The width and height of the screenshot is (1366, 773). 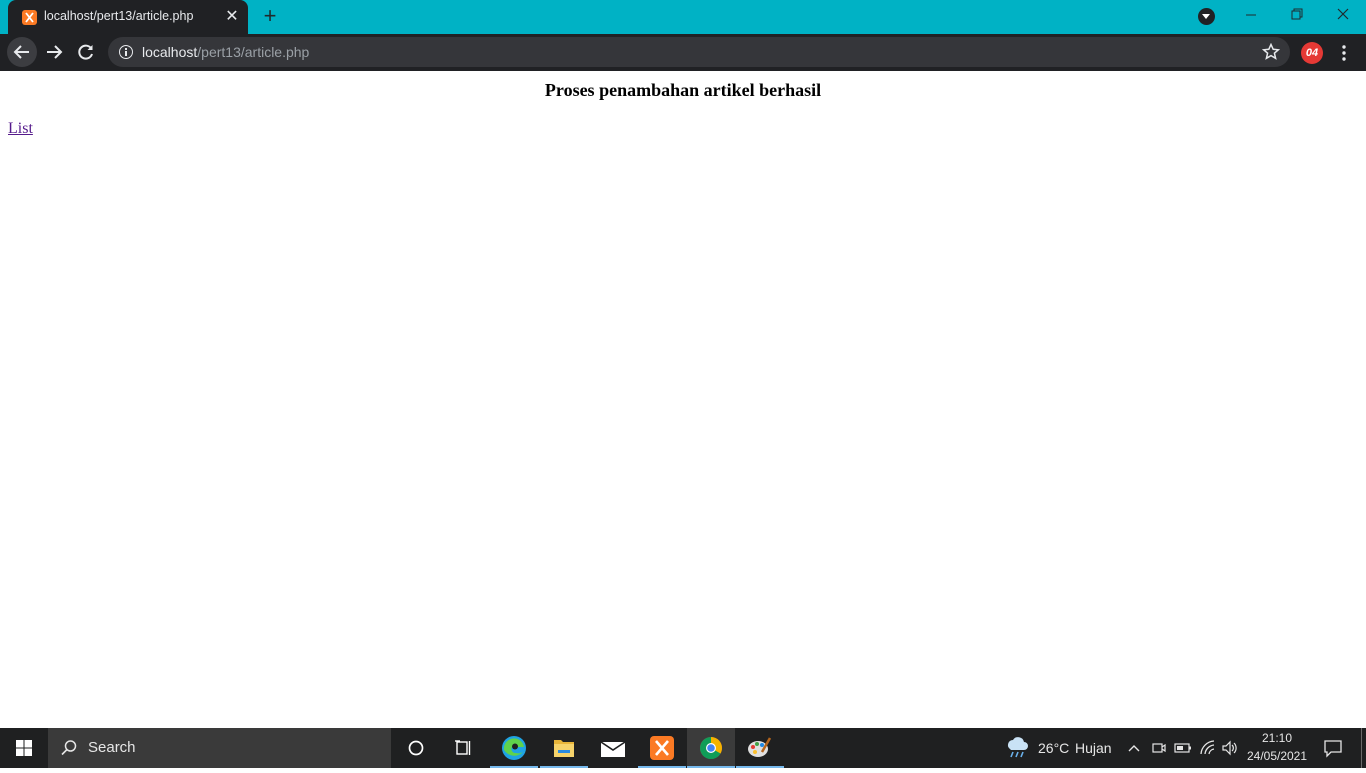 I want to click on show-desktop-button, so click(x=1361, y=748).